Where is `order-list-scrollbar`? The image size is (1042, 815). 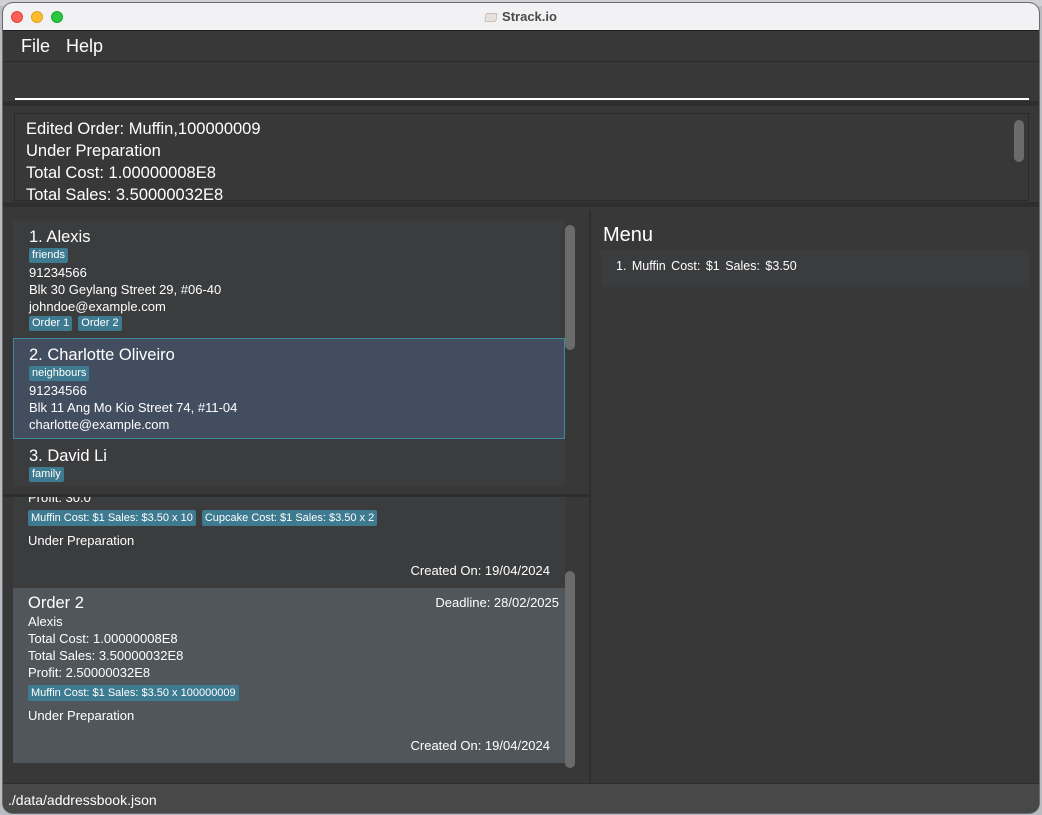
order-list-scrollbar is located at coordinates (570, 669).